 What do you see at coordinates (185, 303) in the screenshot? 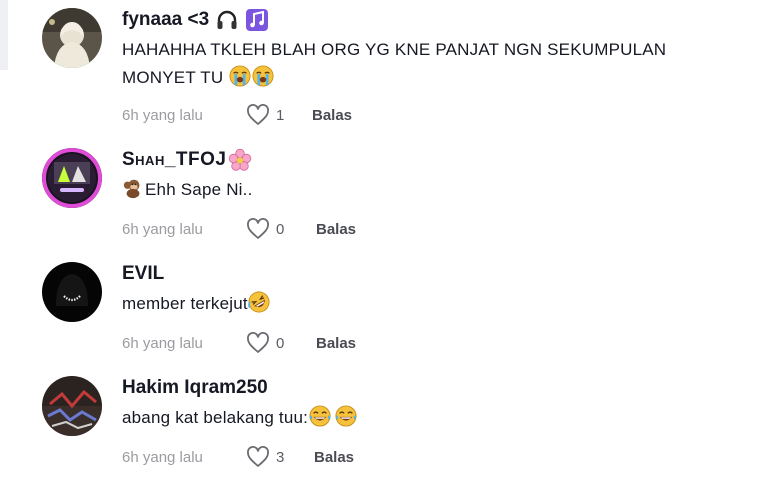
I see `comment-text-content: member terkejut` at bounding box center [185, 303].